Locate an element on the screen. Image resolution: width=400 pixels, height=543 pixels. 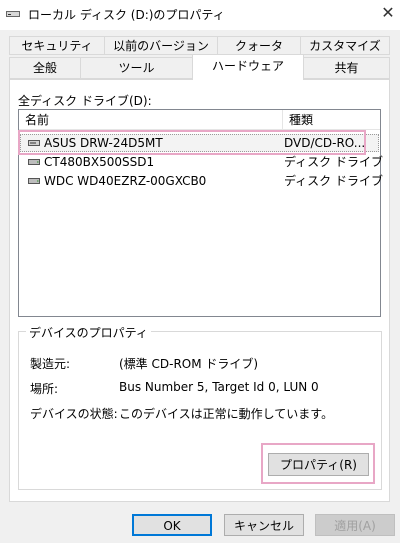
location-label: 場所: is located at coordinates (44, 389).